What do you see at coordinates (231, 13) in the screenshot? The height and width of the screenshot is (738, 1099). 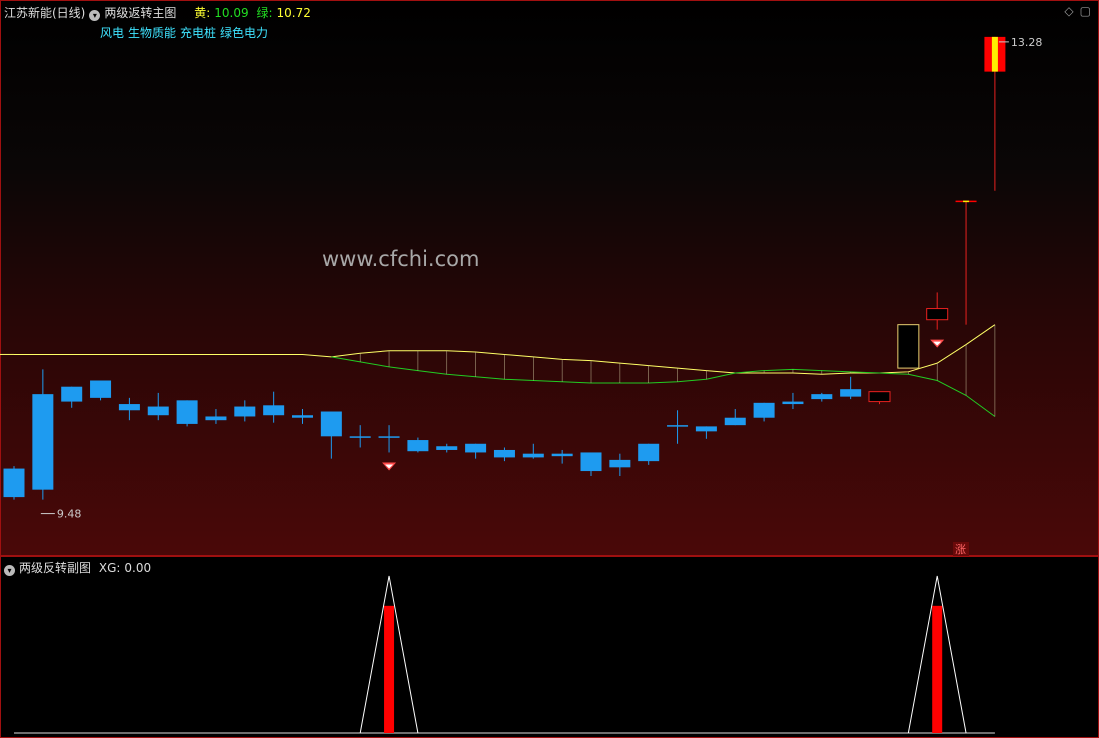 I see `yellow-value: 10.09` at bounding box center [231, 13].